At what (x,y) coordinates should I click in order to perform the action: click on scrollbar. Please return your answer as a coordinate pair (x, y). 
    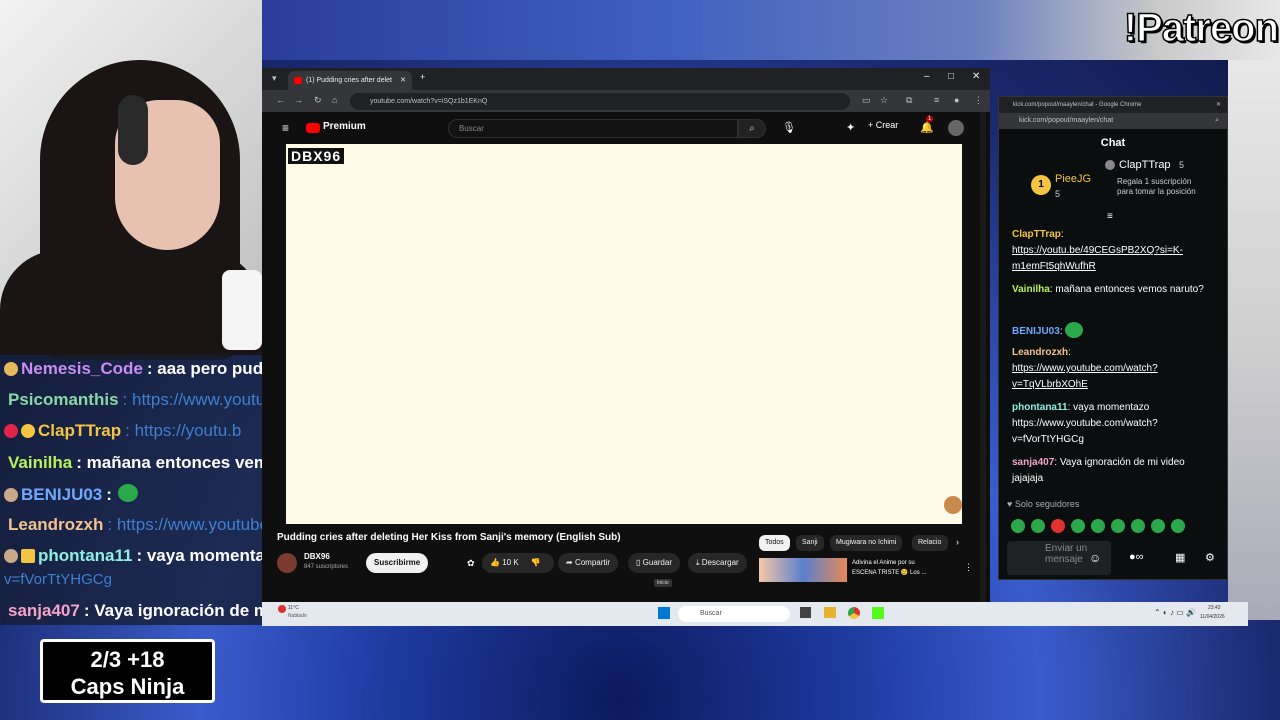
    Looking at the image, I should click on (983, 357).